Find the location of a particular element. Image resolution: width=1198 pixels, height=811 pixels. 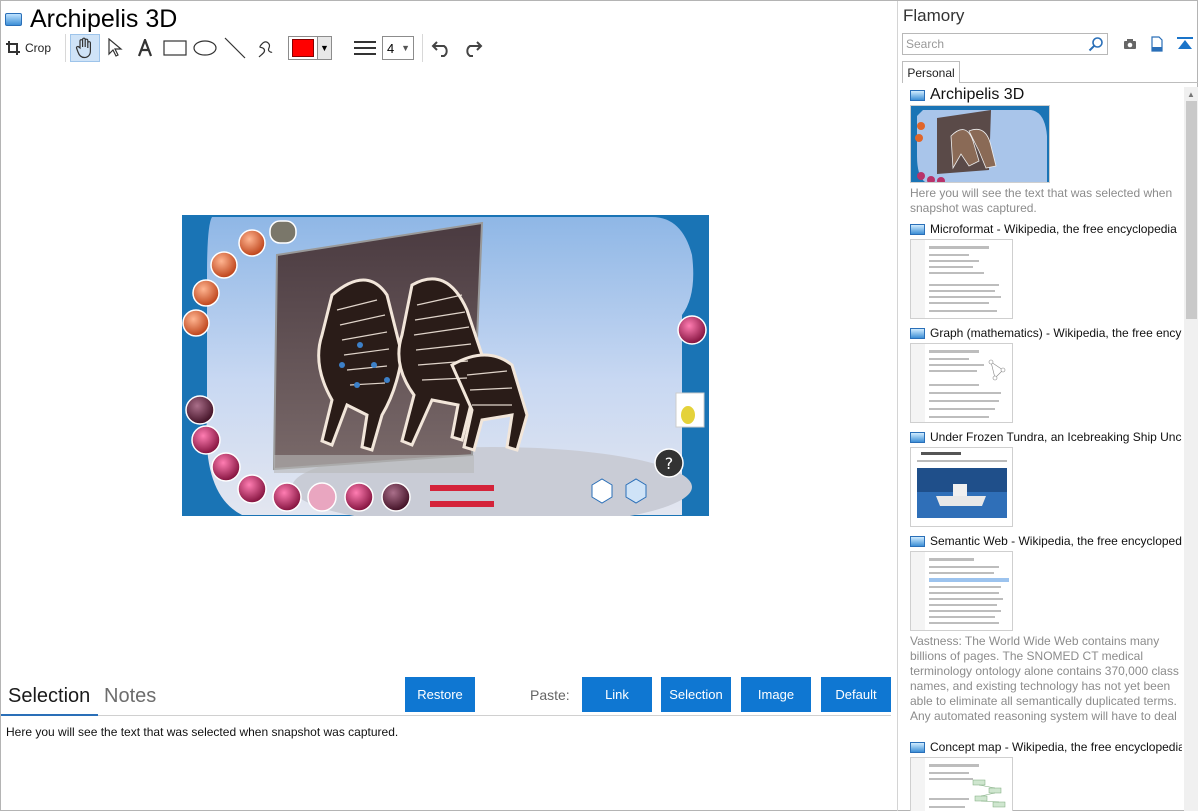

redo-button is located at coordinates (472, 48).